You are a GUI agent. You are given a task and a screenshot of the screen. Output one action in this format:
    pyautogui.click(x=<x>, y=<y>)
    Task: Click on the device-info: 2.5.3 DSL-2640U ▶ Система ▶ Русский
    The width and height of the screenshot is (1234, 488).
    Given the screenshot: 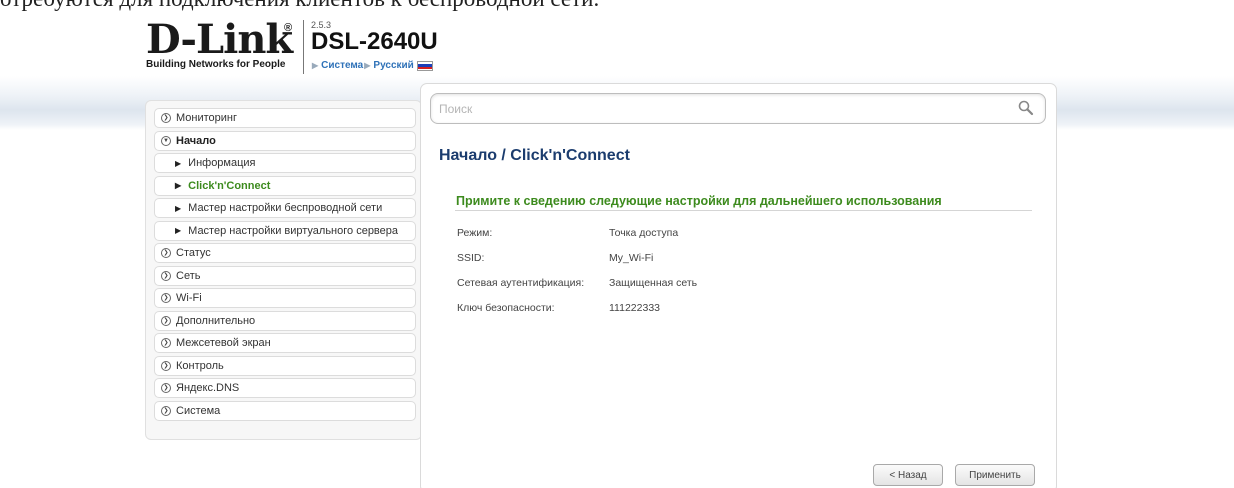 What is the action you would take?
    pyautogui.click(x=374, y=45)
    